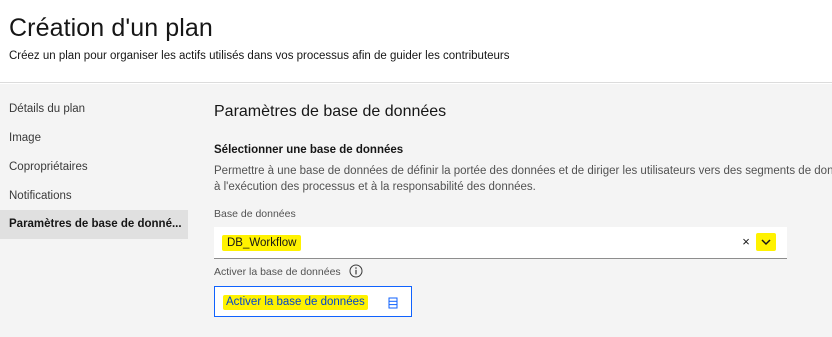 The image size is (832, 337). What do you see at coordinates (309, 150) in the screenshot?
I see `select-database-heading: Sélectionner une base de données` at bounding box center [309, 150].